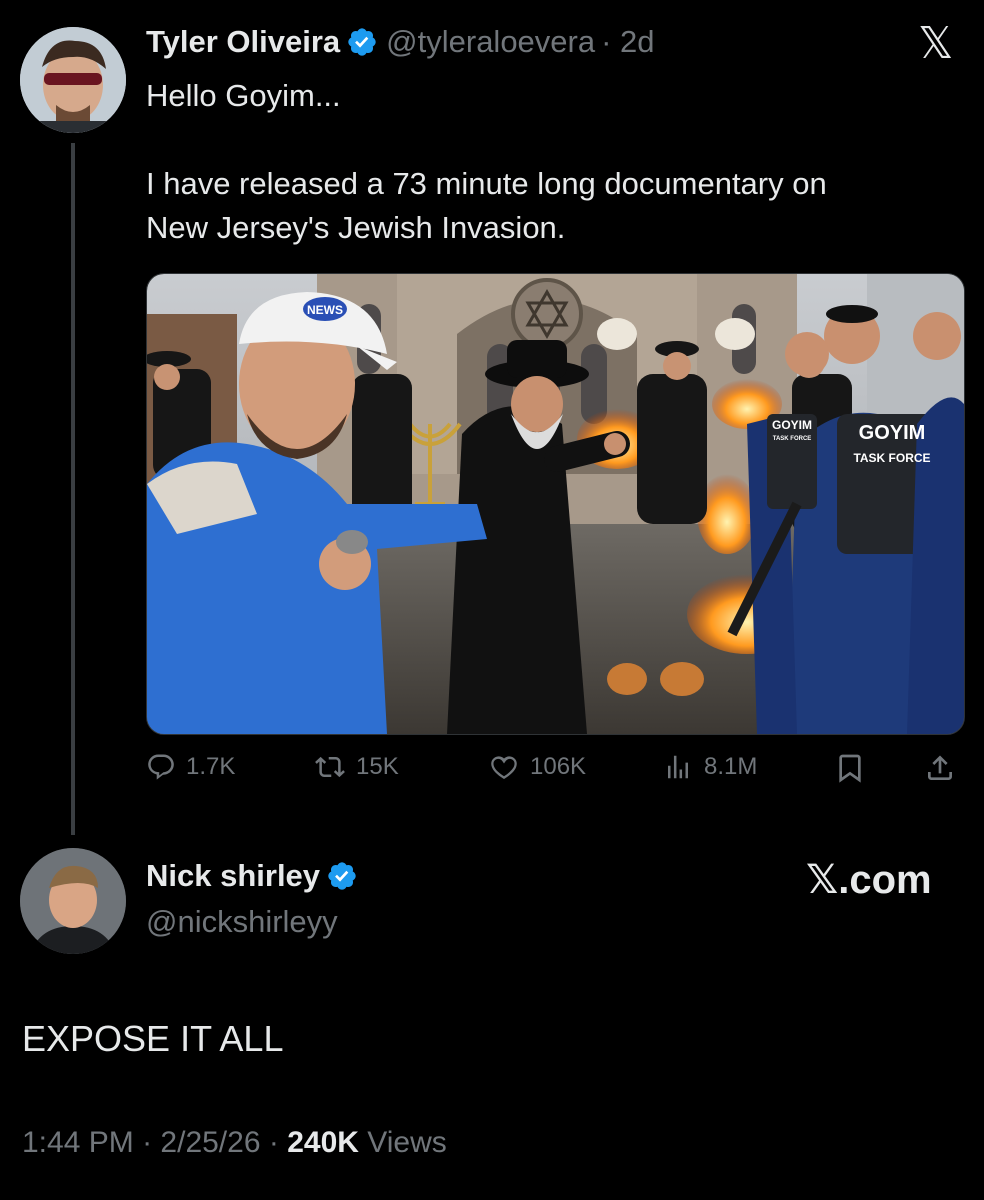 This screenshot has height=1200, width=984. What do you see at coordinates (73, 489) in the screenshot?
I see `thread-connector-line` at bounding box center [73, 489].